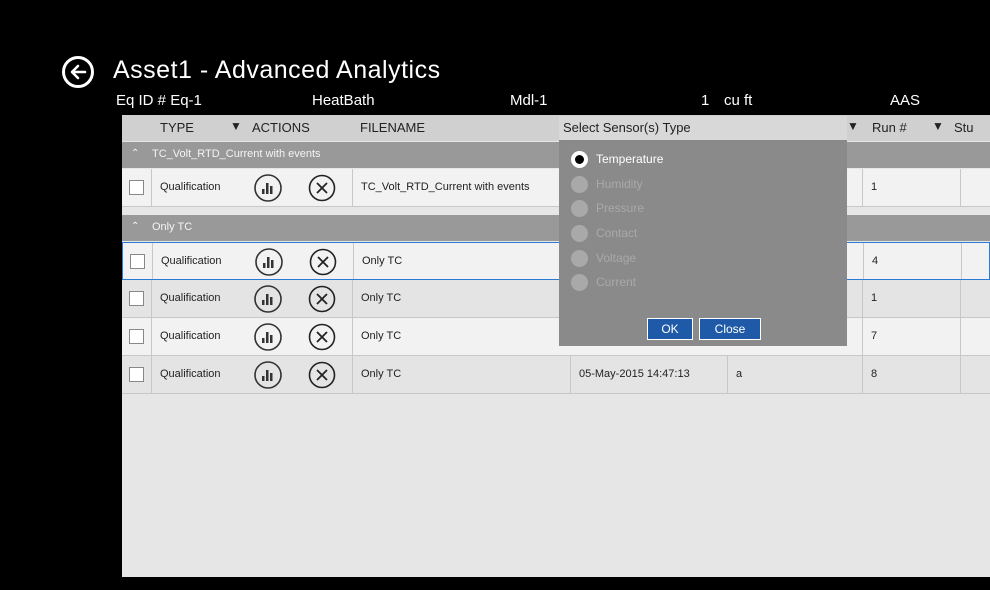 This screenshot has height=590, width=990. Describe the element at coordinates (905, 100) in the screenshot. I see `equipment-manufacturer: AAS` at that location.